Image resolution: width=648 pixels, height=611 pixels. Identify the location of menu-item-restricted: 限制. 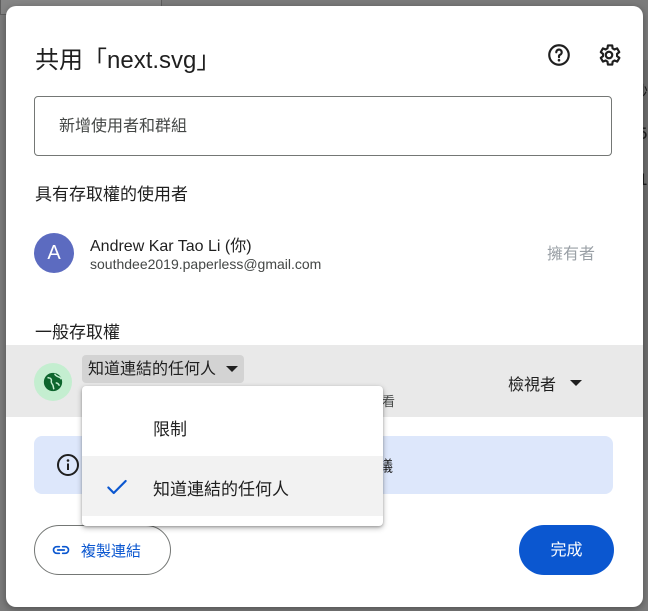
(232, 426).